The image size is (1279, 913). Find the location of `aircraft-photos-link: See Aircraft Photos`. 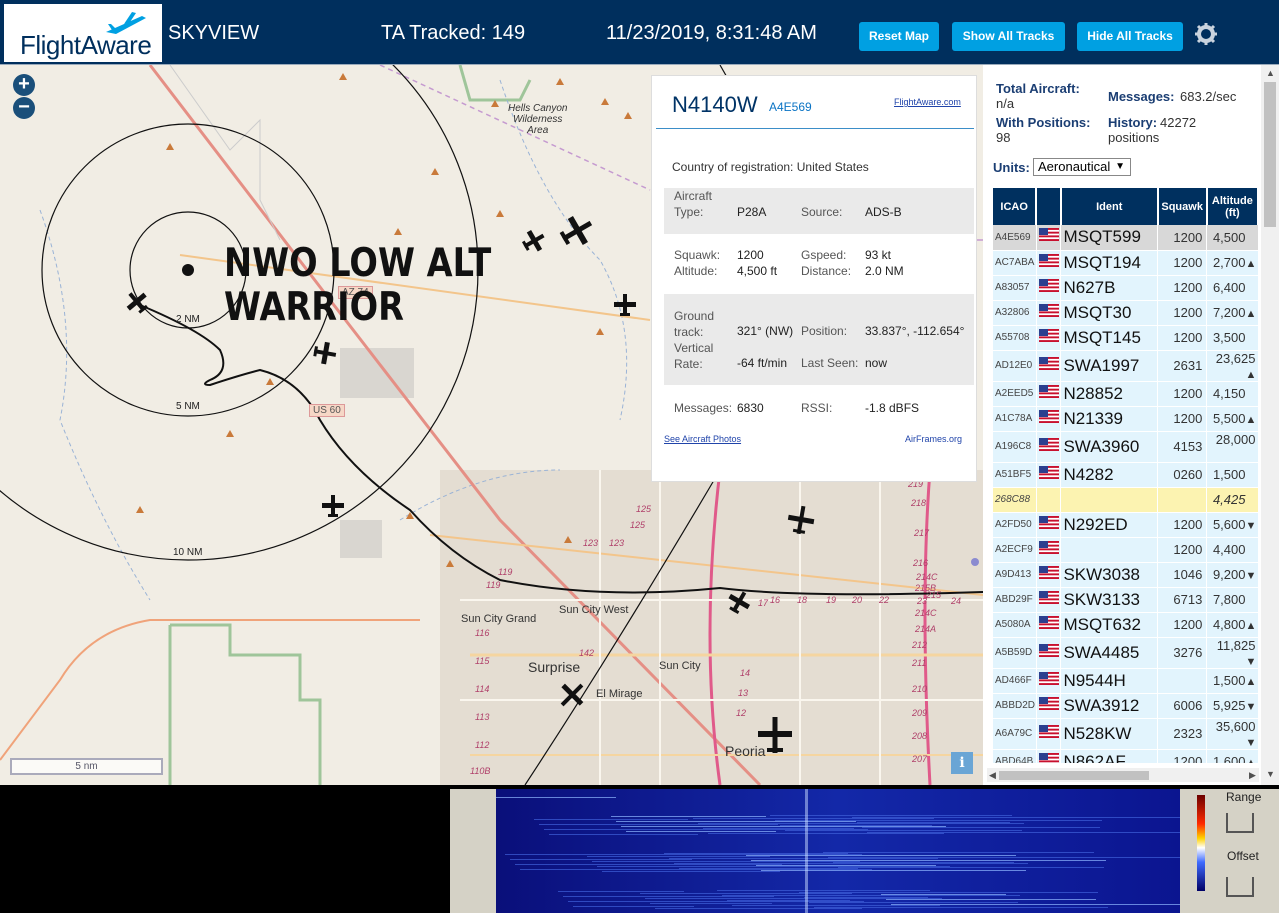

aircraft-photos-link: See Aircraft Photos is located at coordinates (702, 439).